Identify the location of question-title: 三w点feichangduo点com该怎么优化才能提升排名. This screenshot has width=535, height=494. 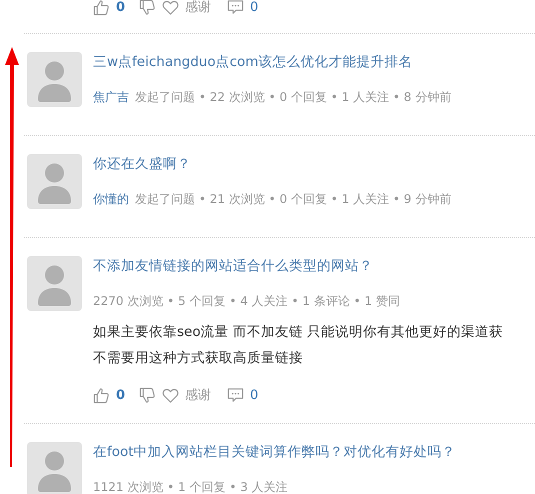
(314, 62).